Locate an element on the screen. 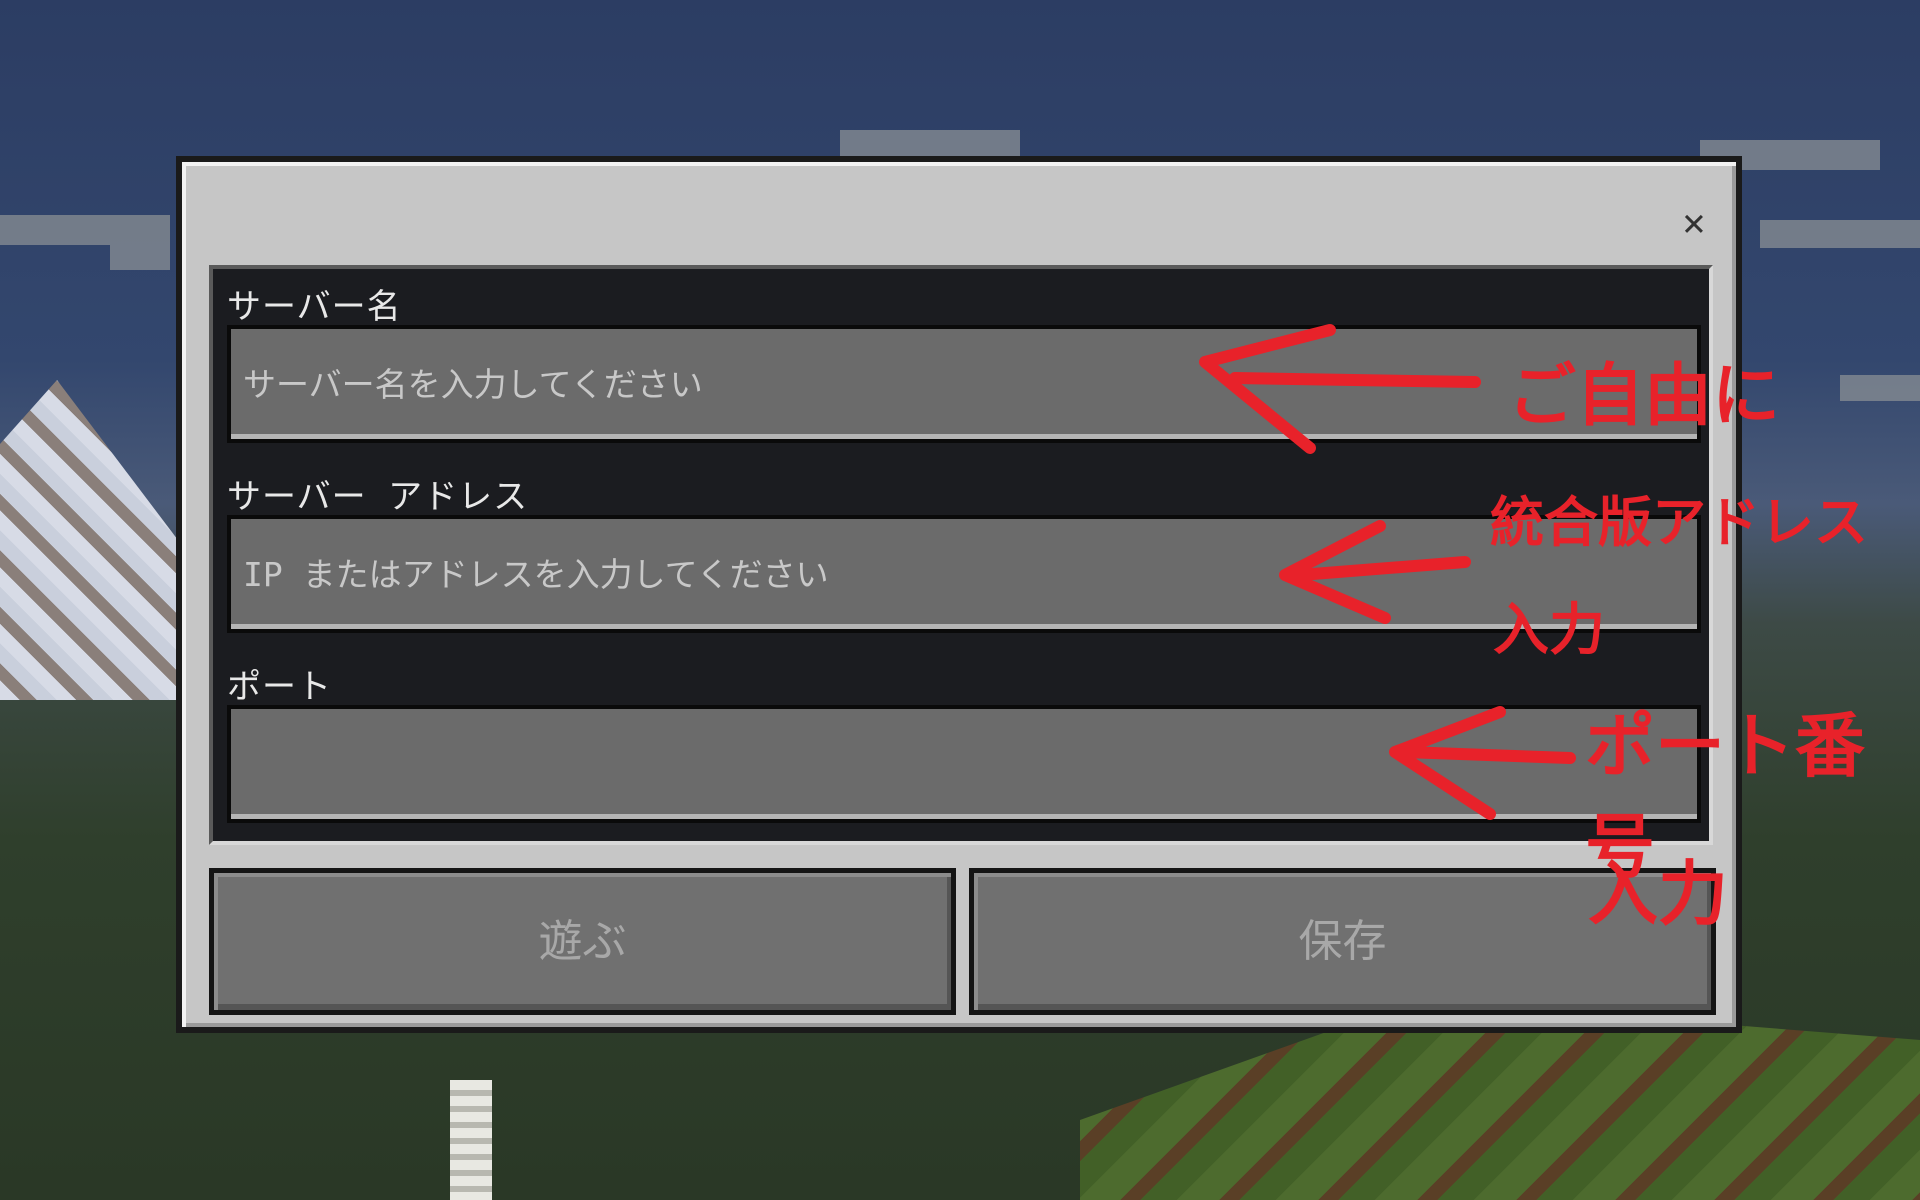 The image size is (1920, 1200). close-icon: ✕ is located at coordinates (1694, 222).